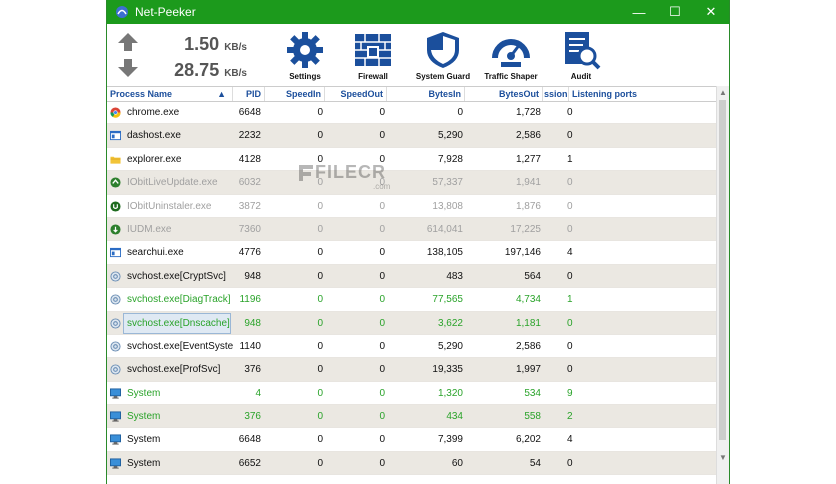 The image size is (836, 484). I want to click on traffic-shaper-button: Traffic Shaper, so click(511, 55).